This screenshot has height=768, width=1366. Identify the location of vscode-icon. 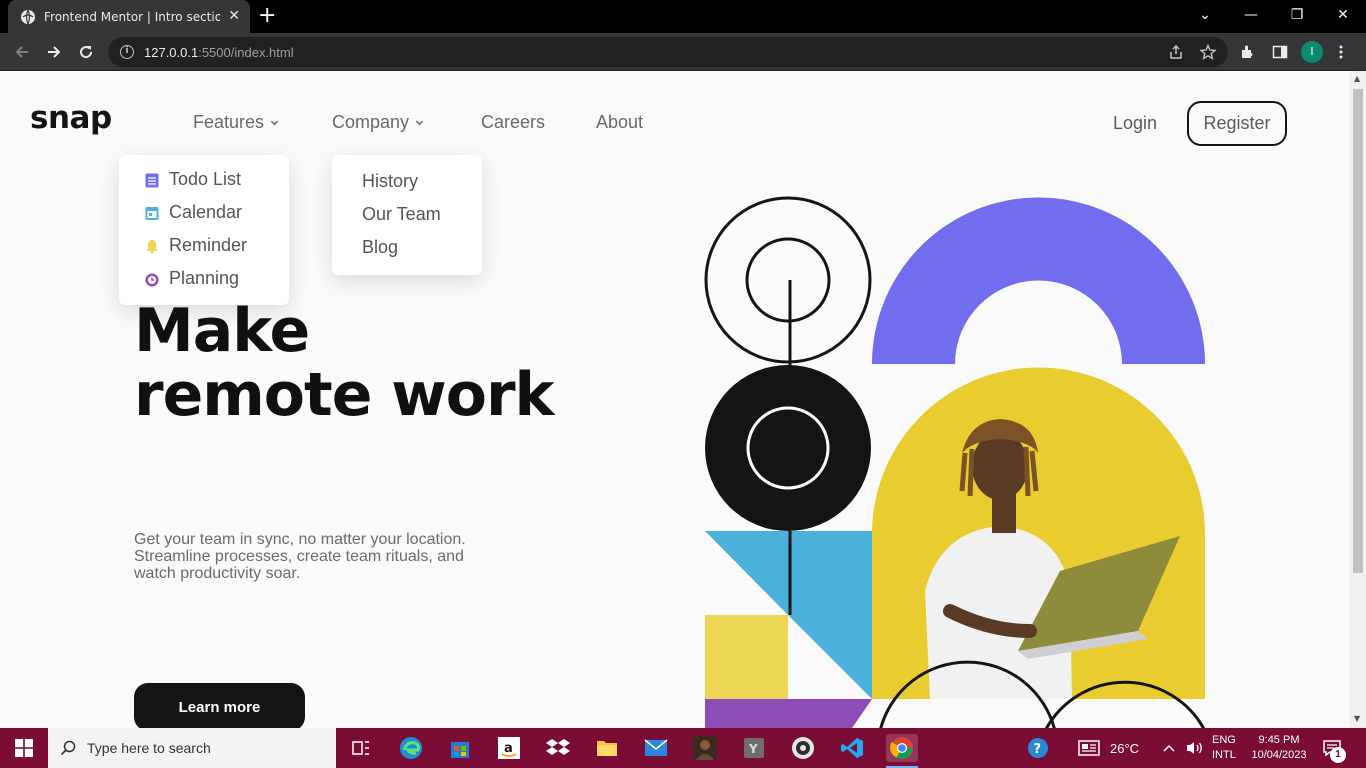
(852, 748).